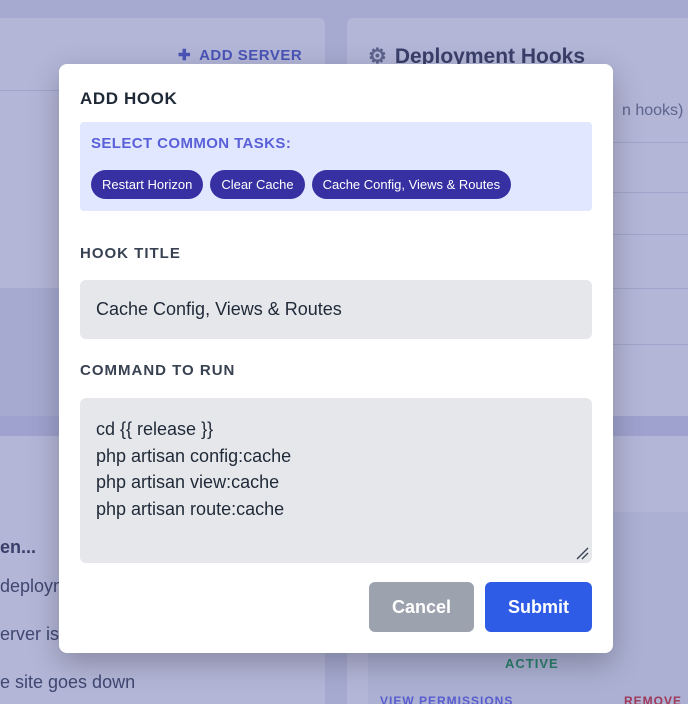 This screenshot has height=704, width=688. Describe the element at coordinates (336, 309) in the screenshot. I see `hook-title-input: Cache Config, Views & Routes` at that location.